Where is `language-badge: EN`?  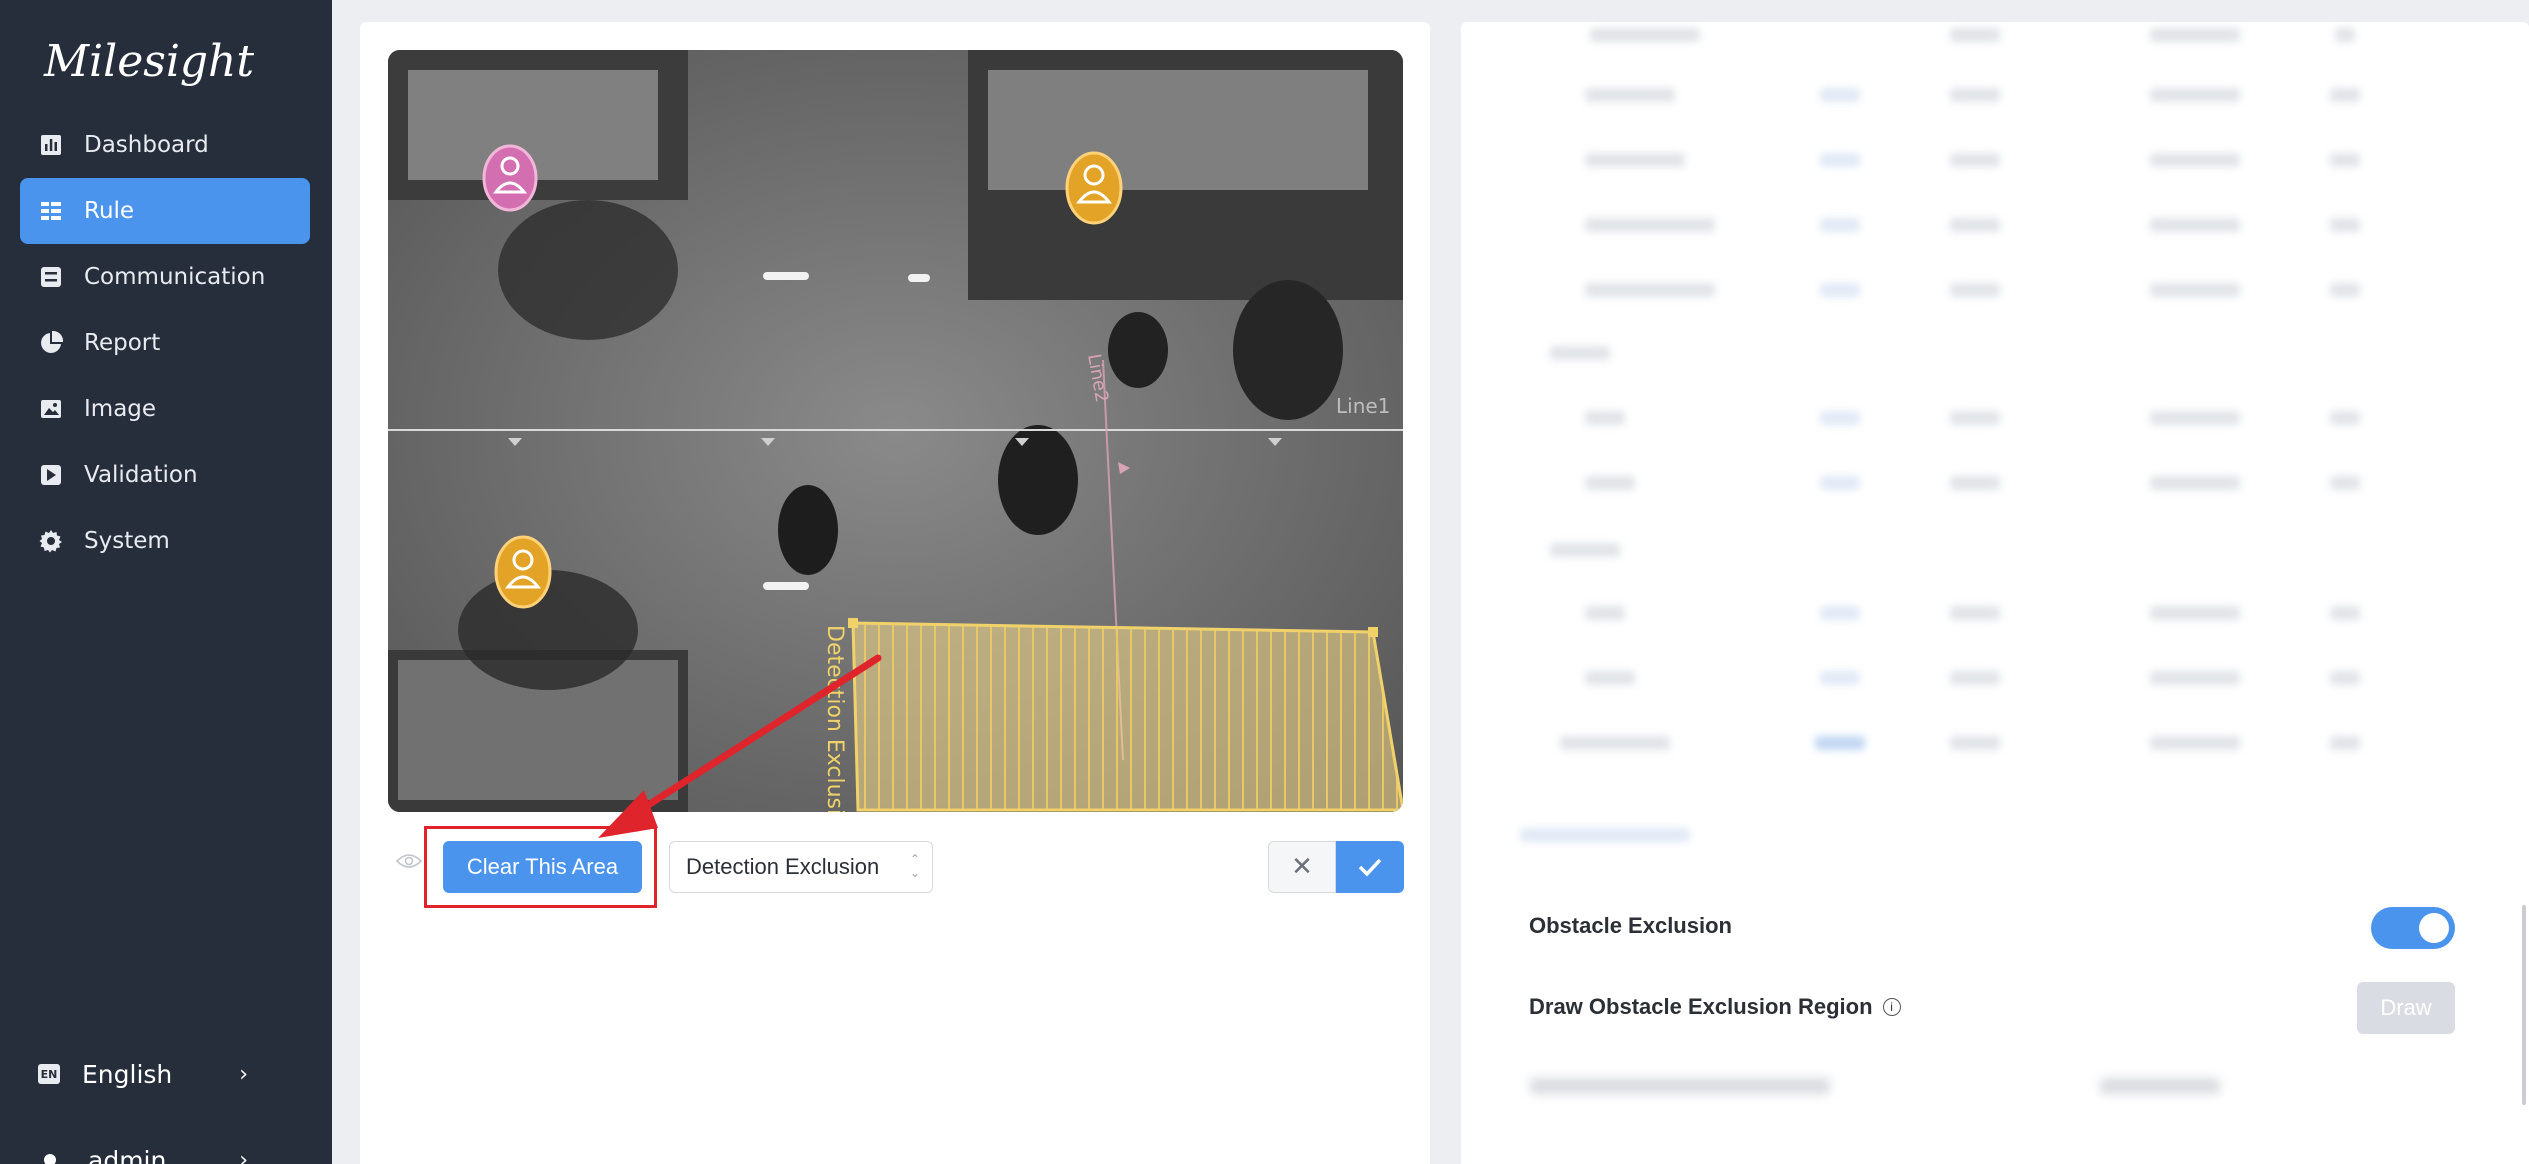
language-badge: EN is located at coordinates (49, 1074).